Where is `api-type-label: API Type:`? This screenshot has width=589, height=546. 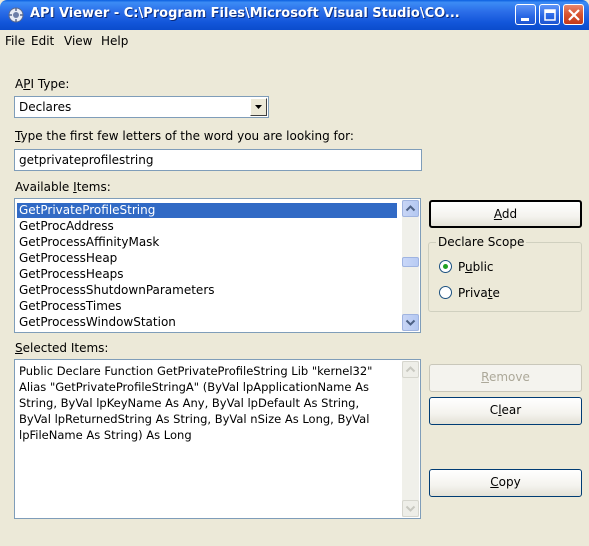 api-type-label: API Type: is located at coordinates (42, 84).